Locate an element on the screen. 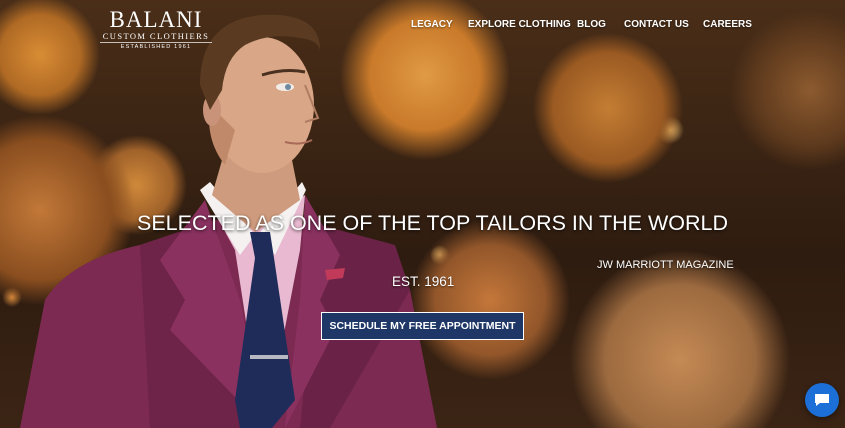 The width and height of the screenshot is (845, 428). chat-bubble-icon is located at coordinates (822, 400).